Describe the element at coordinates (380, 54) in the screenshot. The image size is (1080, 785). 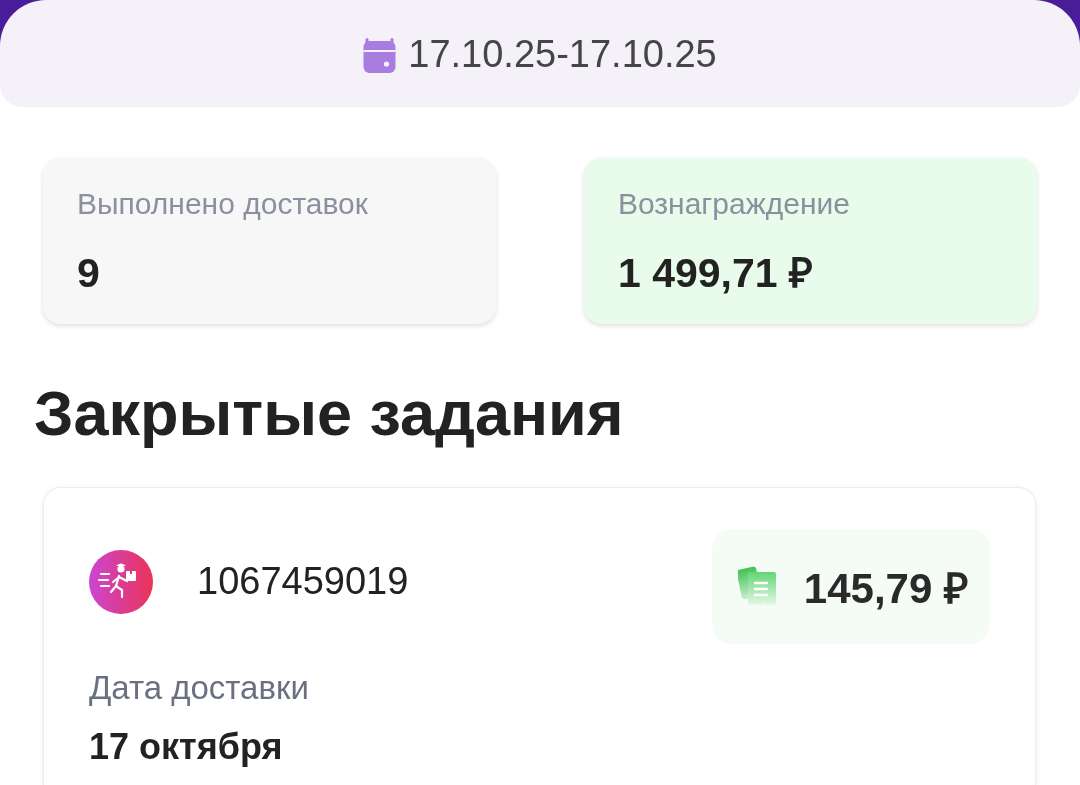
I see `calendar-icon` at that location.